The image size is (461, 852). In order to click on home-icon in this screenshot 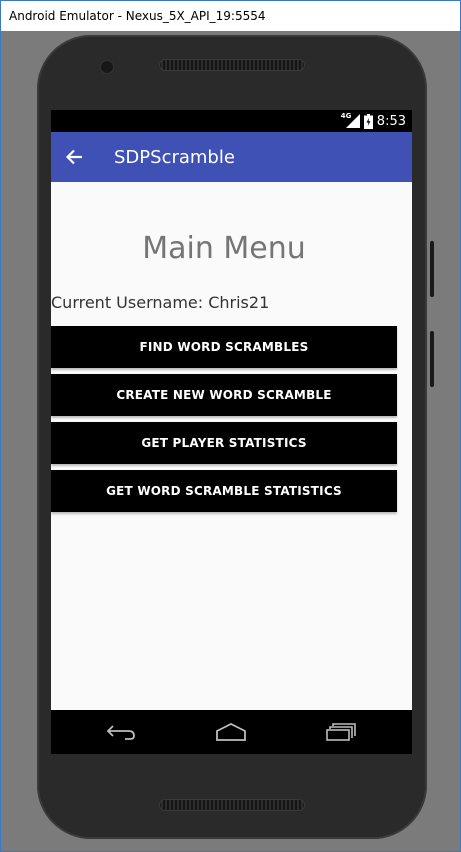, I will do `click(231, 731)`.